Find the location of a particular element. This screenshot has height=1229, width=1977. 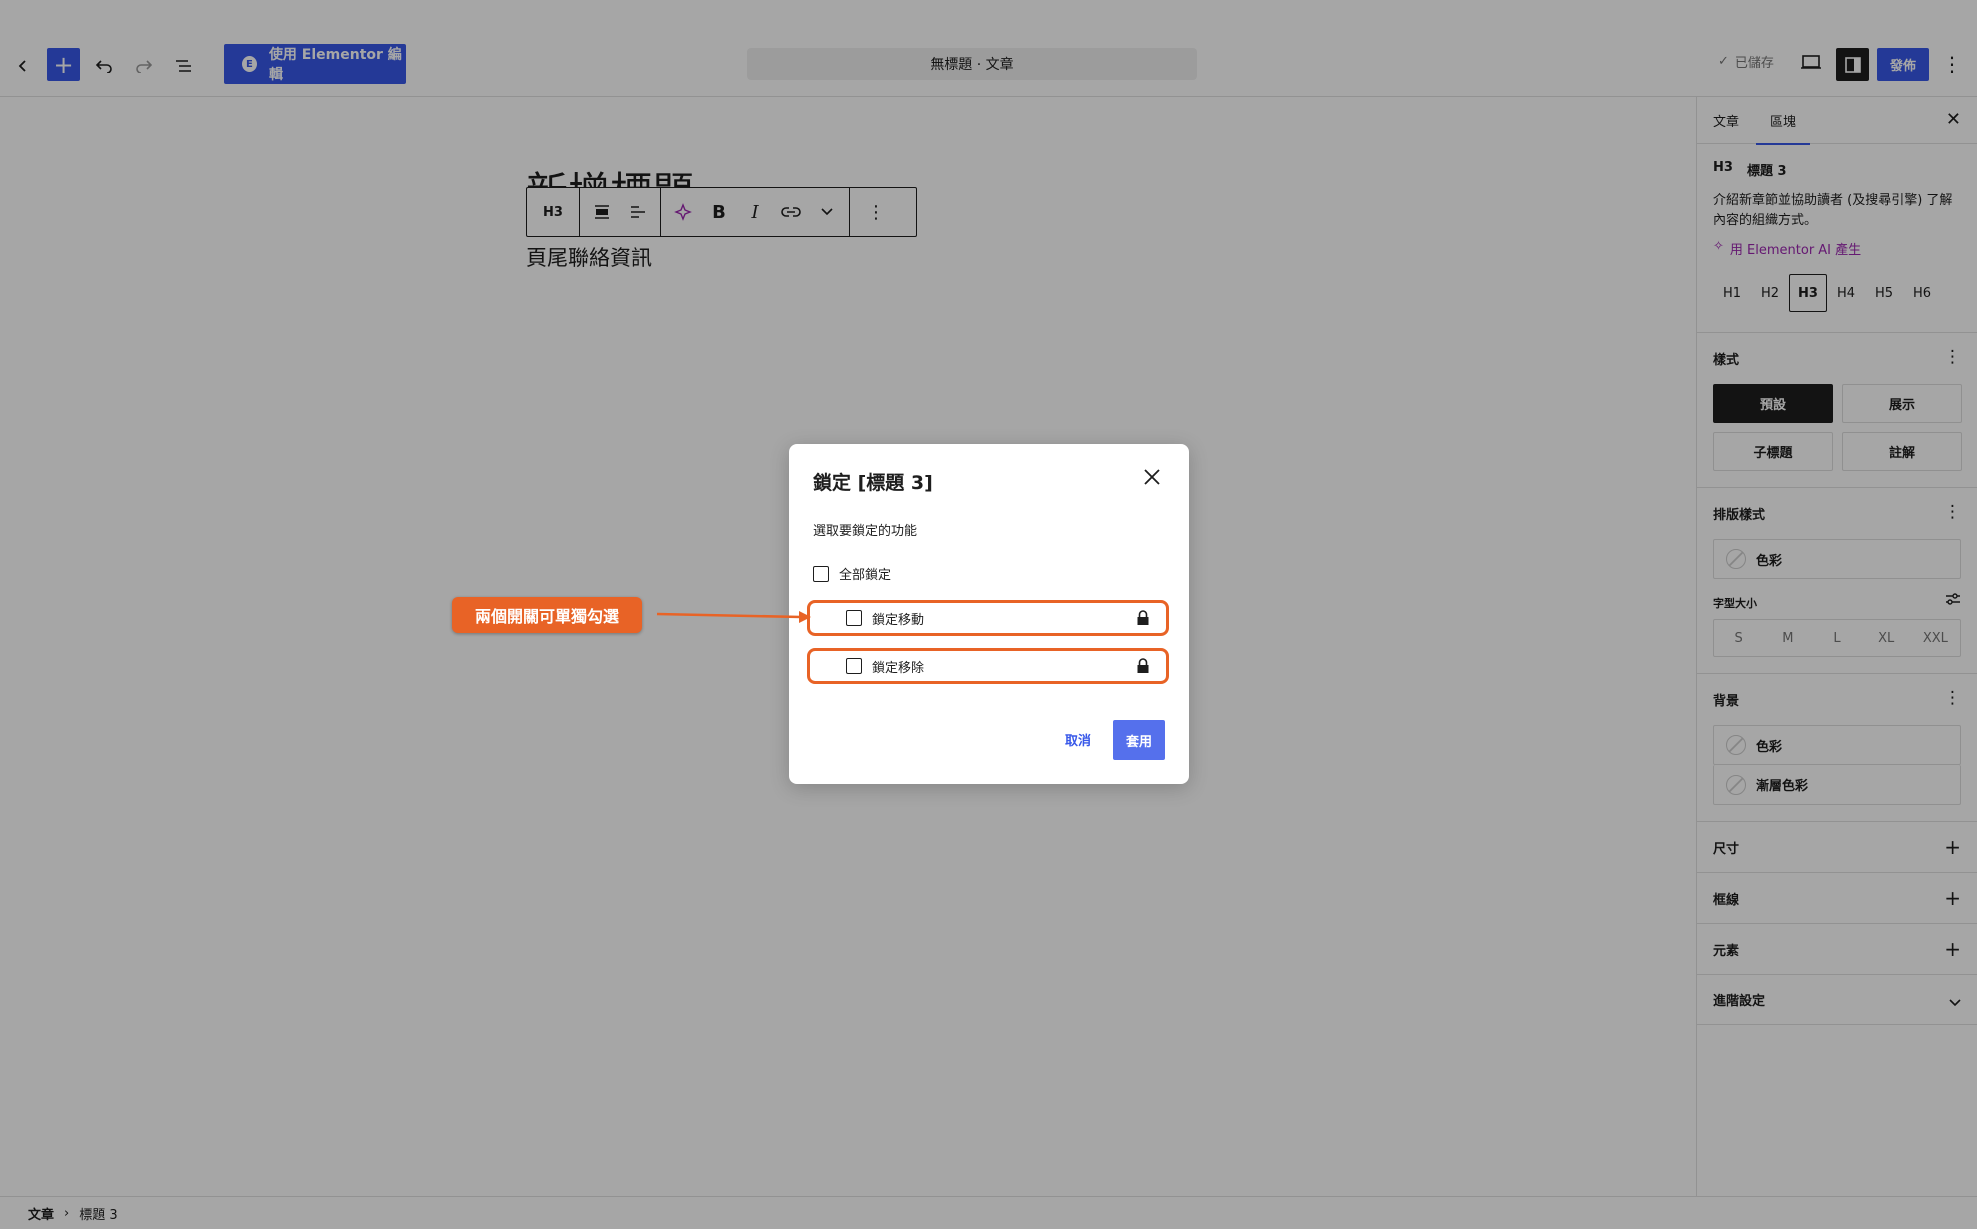

lock-block-dialog: 鎖定 [標題 3] 選取要鎖定的功能 全部鎖定 鎖定移動 鎖定移除 取消 套用 is located at coordinates (989, 614).